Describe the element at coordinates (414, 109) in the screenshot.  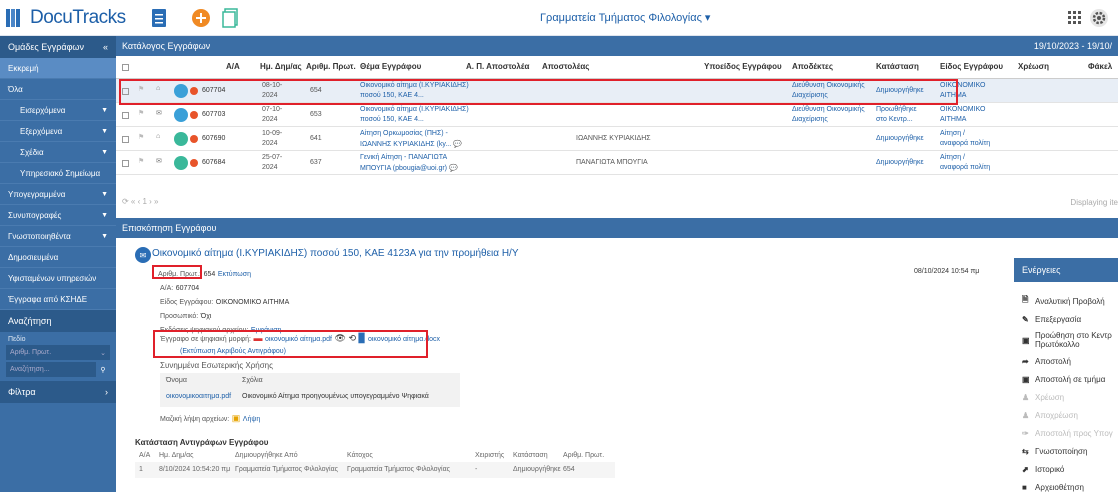
I see `row-subject: Οικονομικό αίτημα (Ι.ΚΥΡΙΑΚΙΔΗΣ)` at that location.